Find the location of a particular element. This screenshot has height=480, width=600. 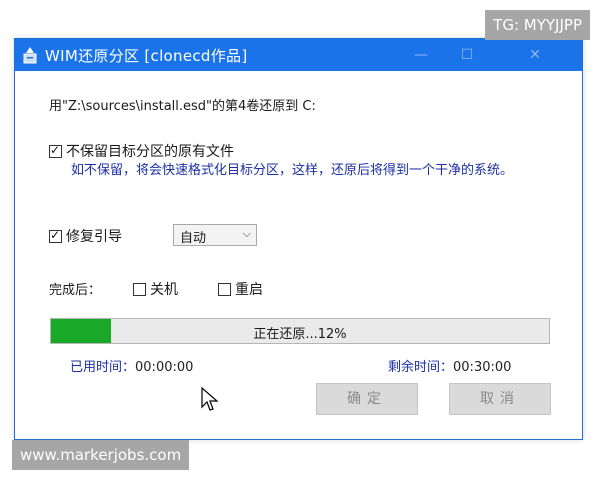

restart-option: 重启 is located at coordinates (240, 289).